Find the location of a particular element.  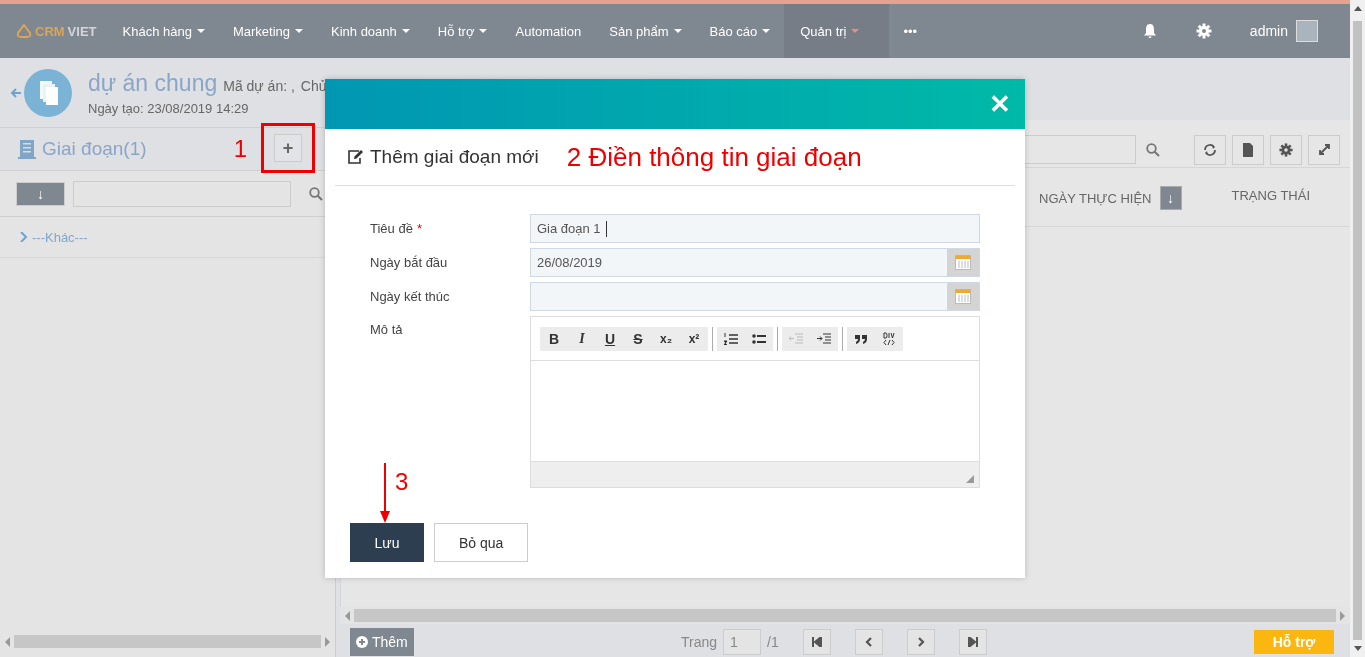

first-page-button is located at coordinates (816, 642).